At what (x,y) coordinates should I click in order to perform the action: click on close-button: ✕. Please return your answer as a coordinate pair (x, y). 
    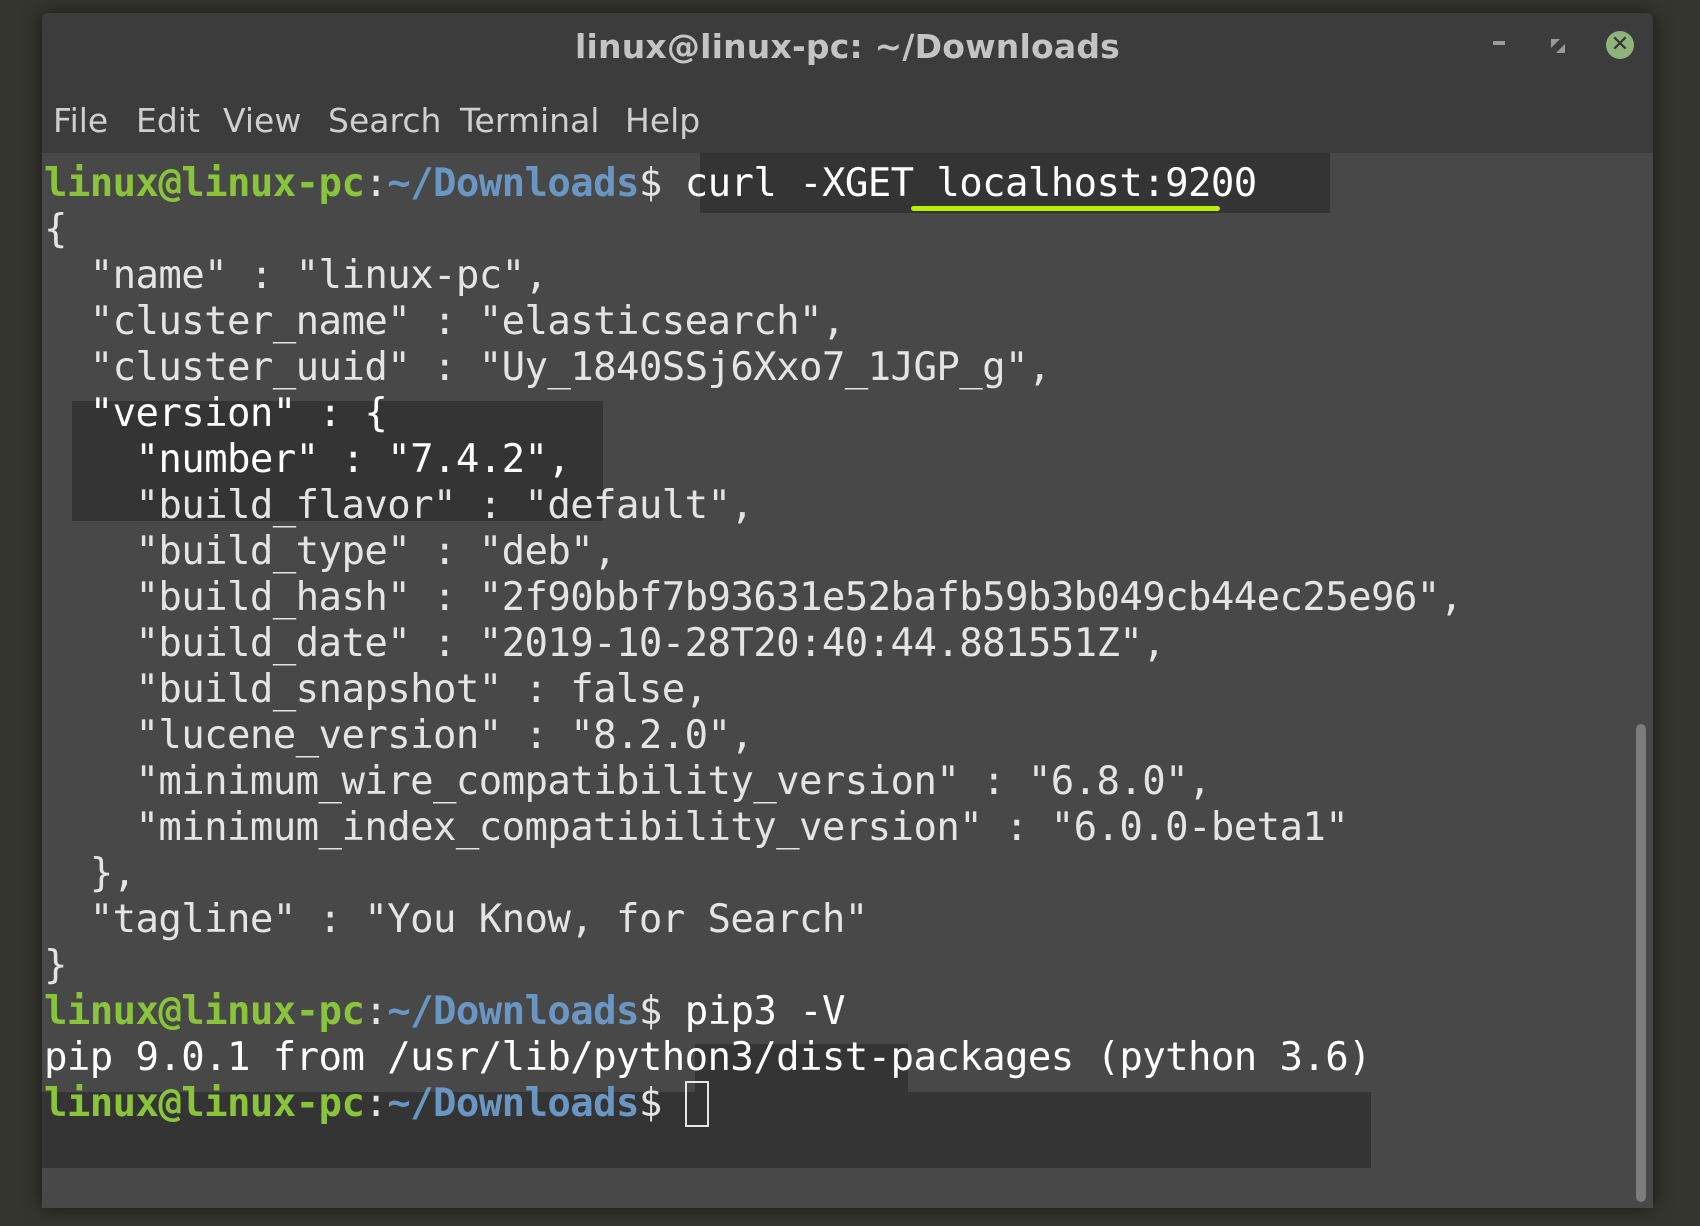
    Looking at the image, I should click on (1620, 45).